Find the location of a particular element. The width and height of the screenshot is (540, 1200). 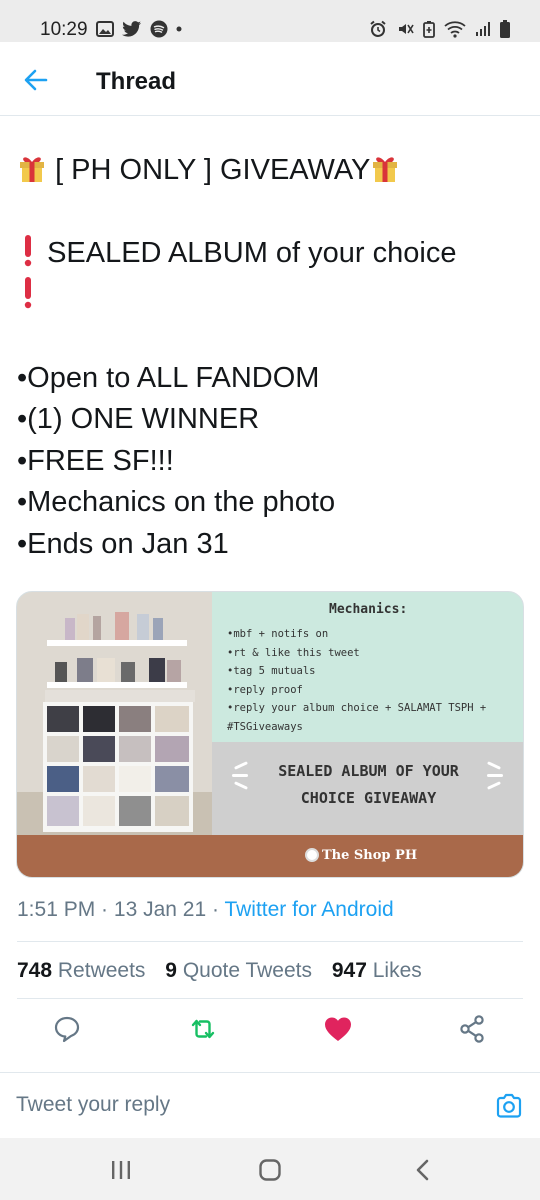

status-time: 10:29 is located at coordinates (64, 29).